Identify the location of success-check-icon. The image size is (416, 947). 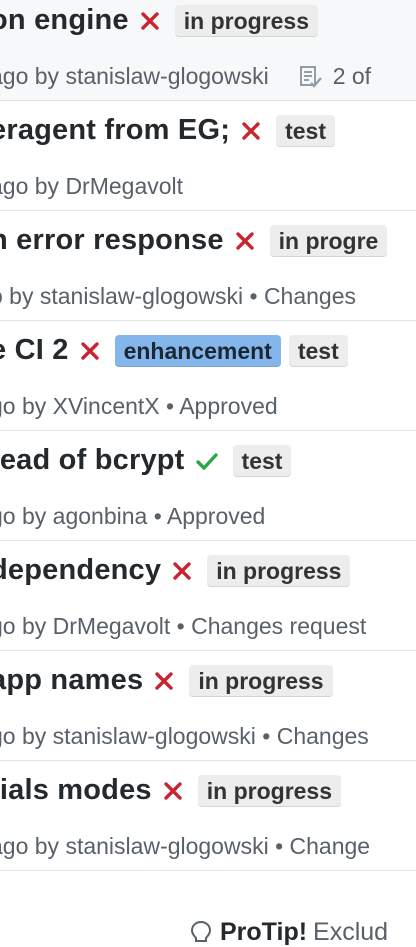
(207, 461).